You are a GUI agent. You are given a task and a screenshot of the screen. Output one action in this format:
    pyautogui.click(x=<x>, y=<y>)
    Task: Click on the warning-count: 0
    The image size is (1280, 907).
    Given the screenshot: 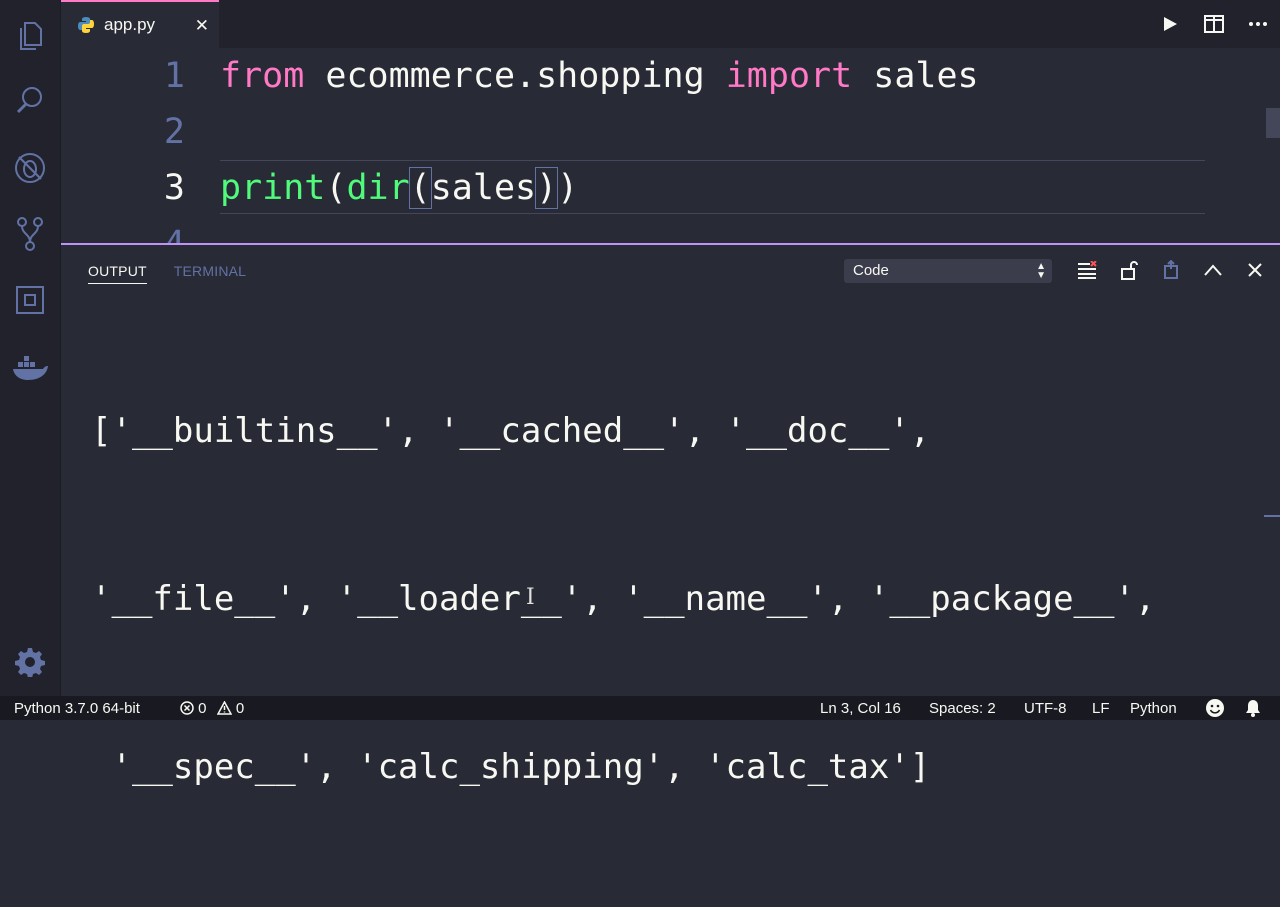 What is the action you would take?
    pyautogui.click(x=240, y=708)
    